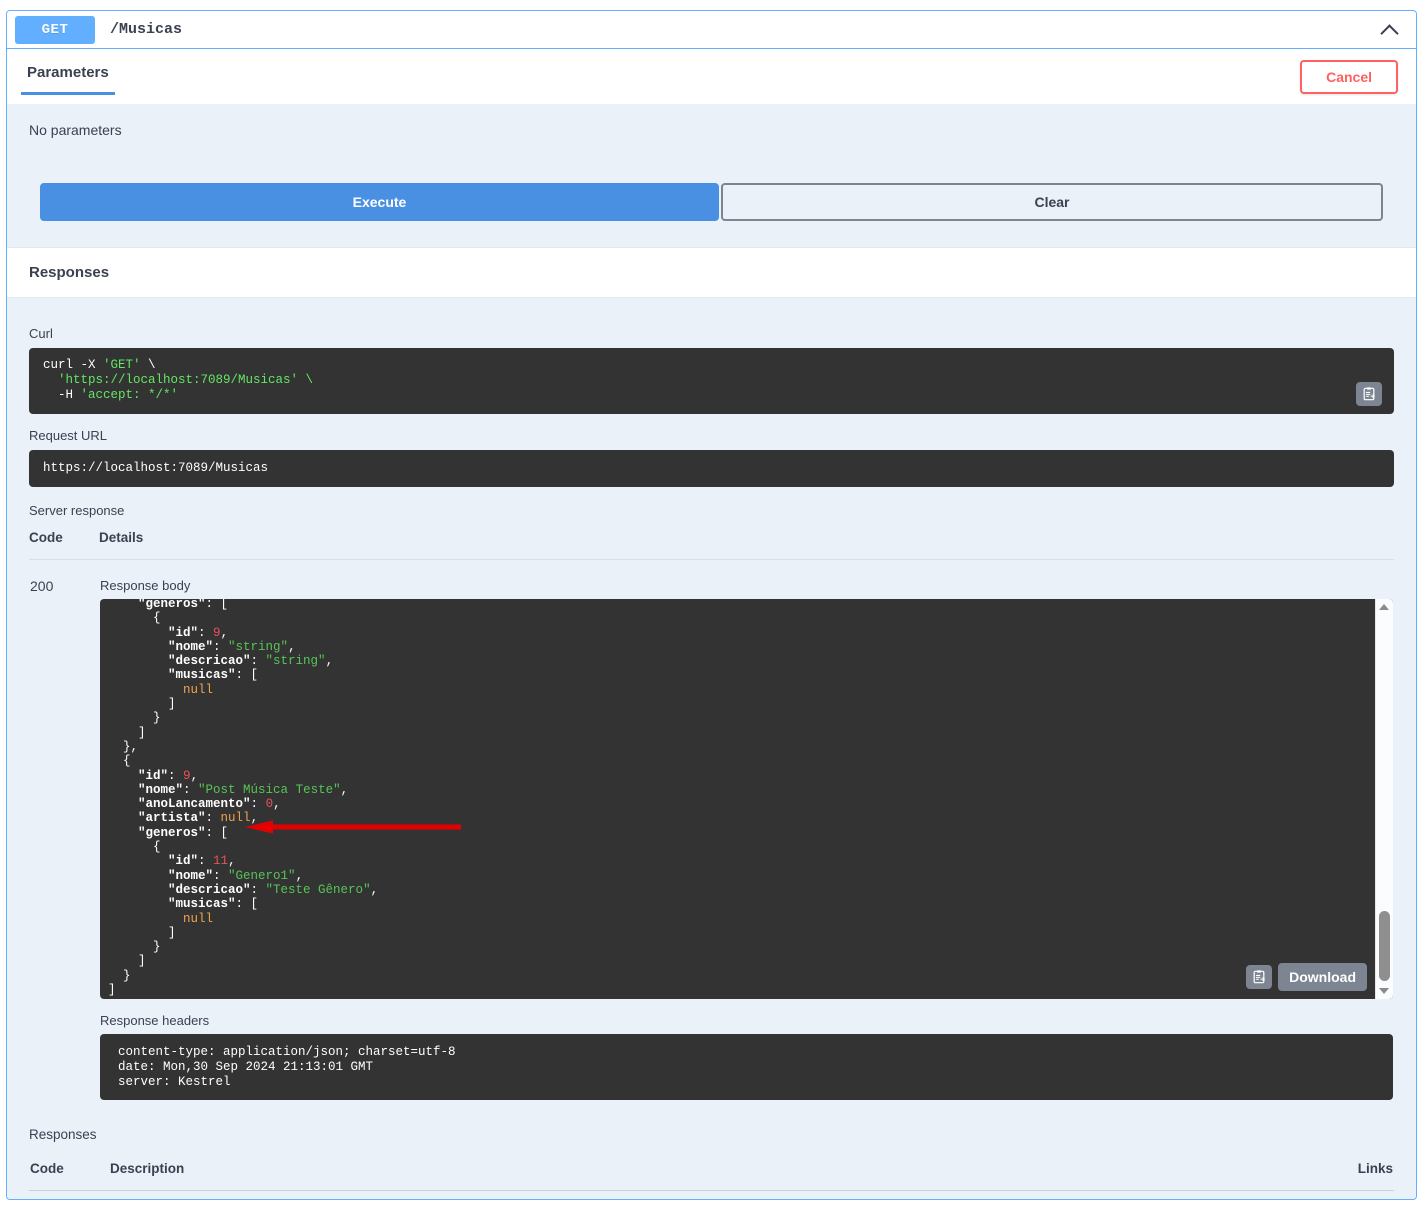 Image resolution: width=1425 pixels, height=1208 pixels. What do you see at coordinates (711, 272) in the screenshot?
I see `responses-section-header: Responses` at bounding box center [711, 272].